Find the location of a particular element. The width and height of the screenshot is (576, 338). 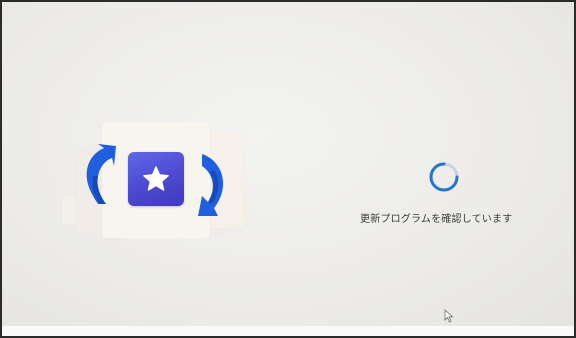

app-star-tile-icon is located at coordinates (156, 179).